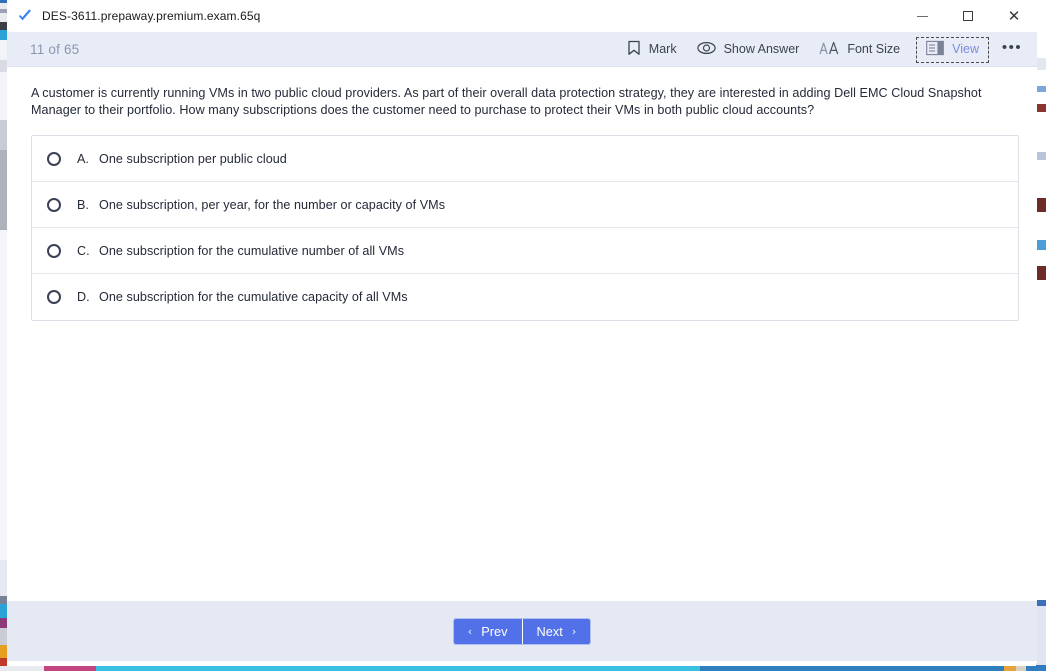  What do you see at coordinates (761, 49) in the screenshot?
I see `show-answer-label: Show Answer` at bounding box center [761, 49].